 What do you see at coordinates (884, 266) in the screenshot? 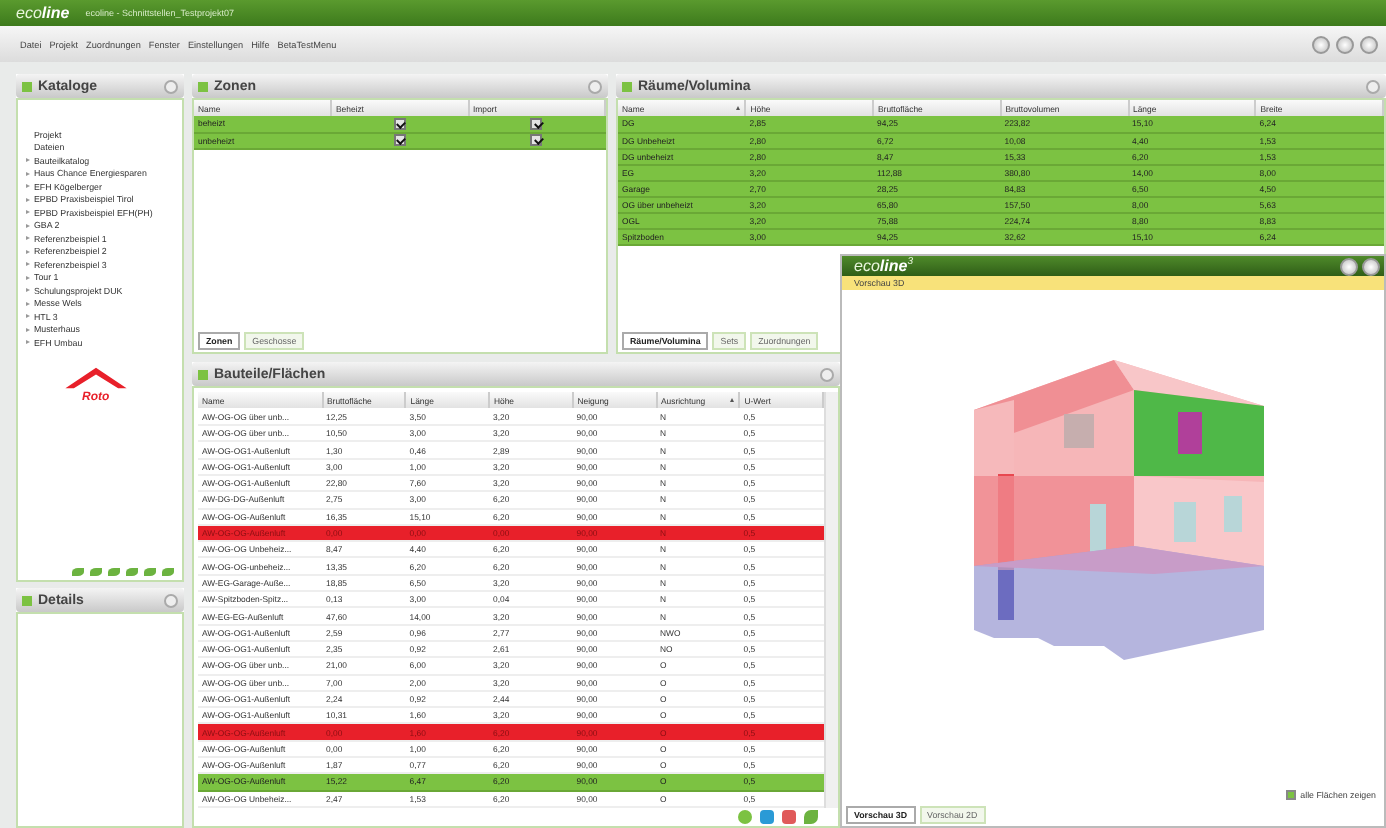
I see `app-logo: ecoline$^{3}$` at bounding box center [884, 266].